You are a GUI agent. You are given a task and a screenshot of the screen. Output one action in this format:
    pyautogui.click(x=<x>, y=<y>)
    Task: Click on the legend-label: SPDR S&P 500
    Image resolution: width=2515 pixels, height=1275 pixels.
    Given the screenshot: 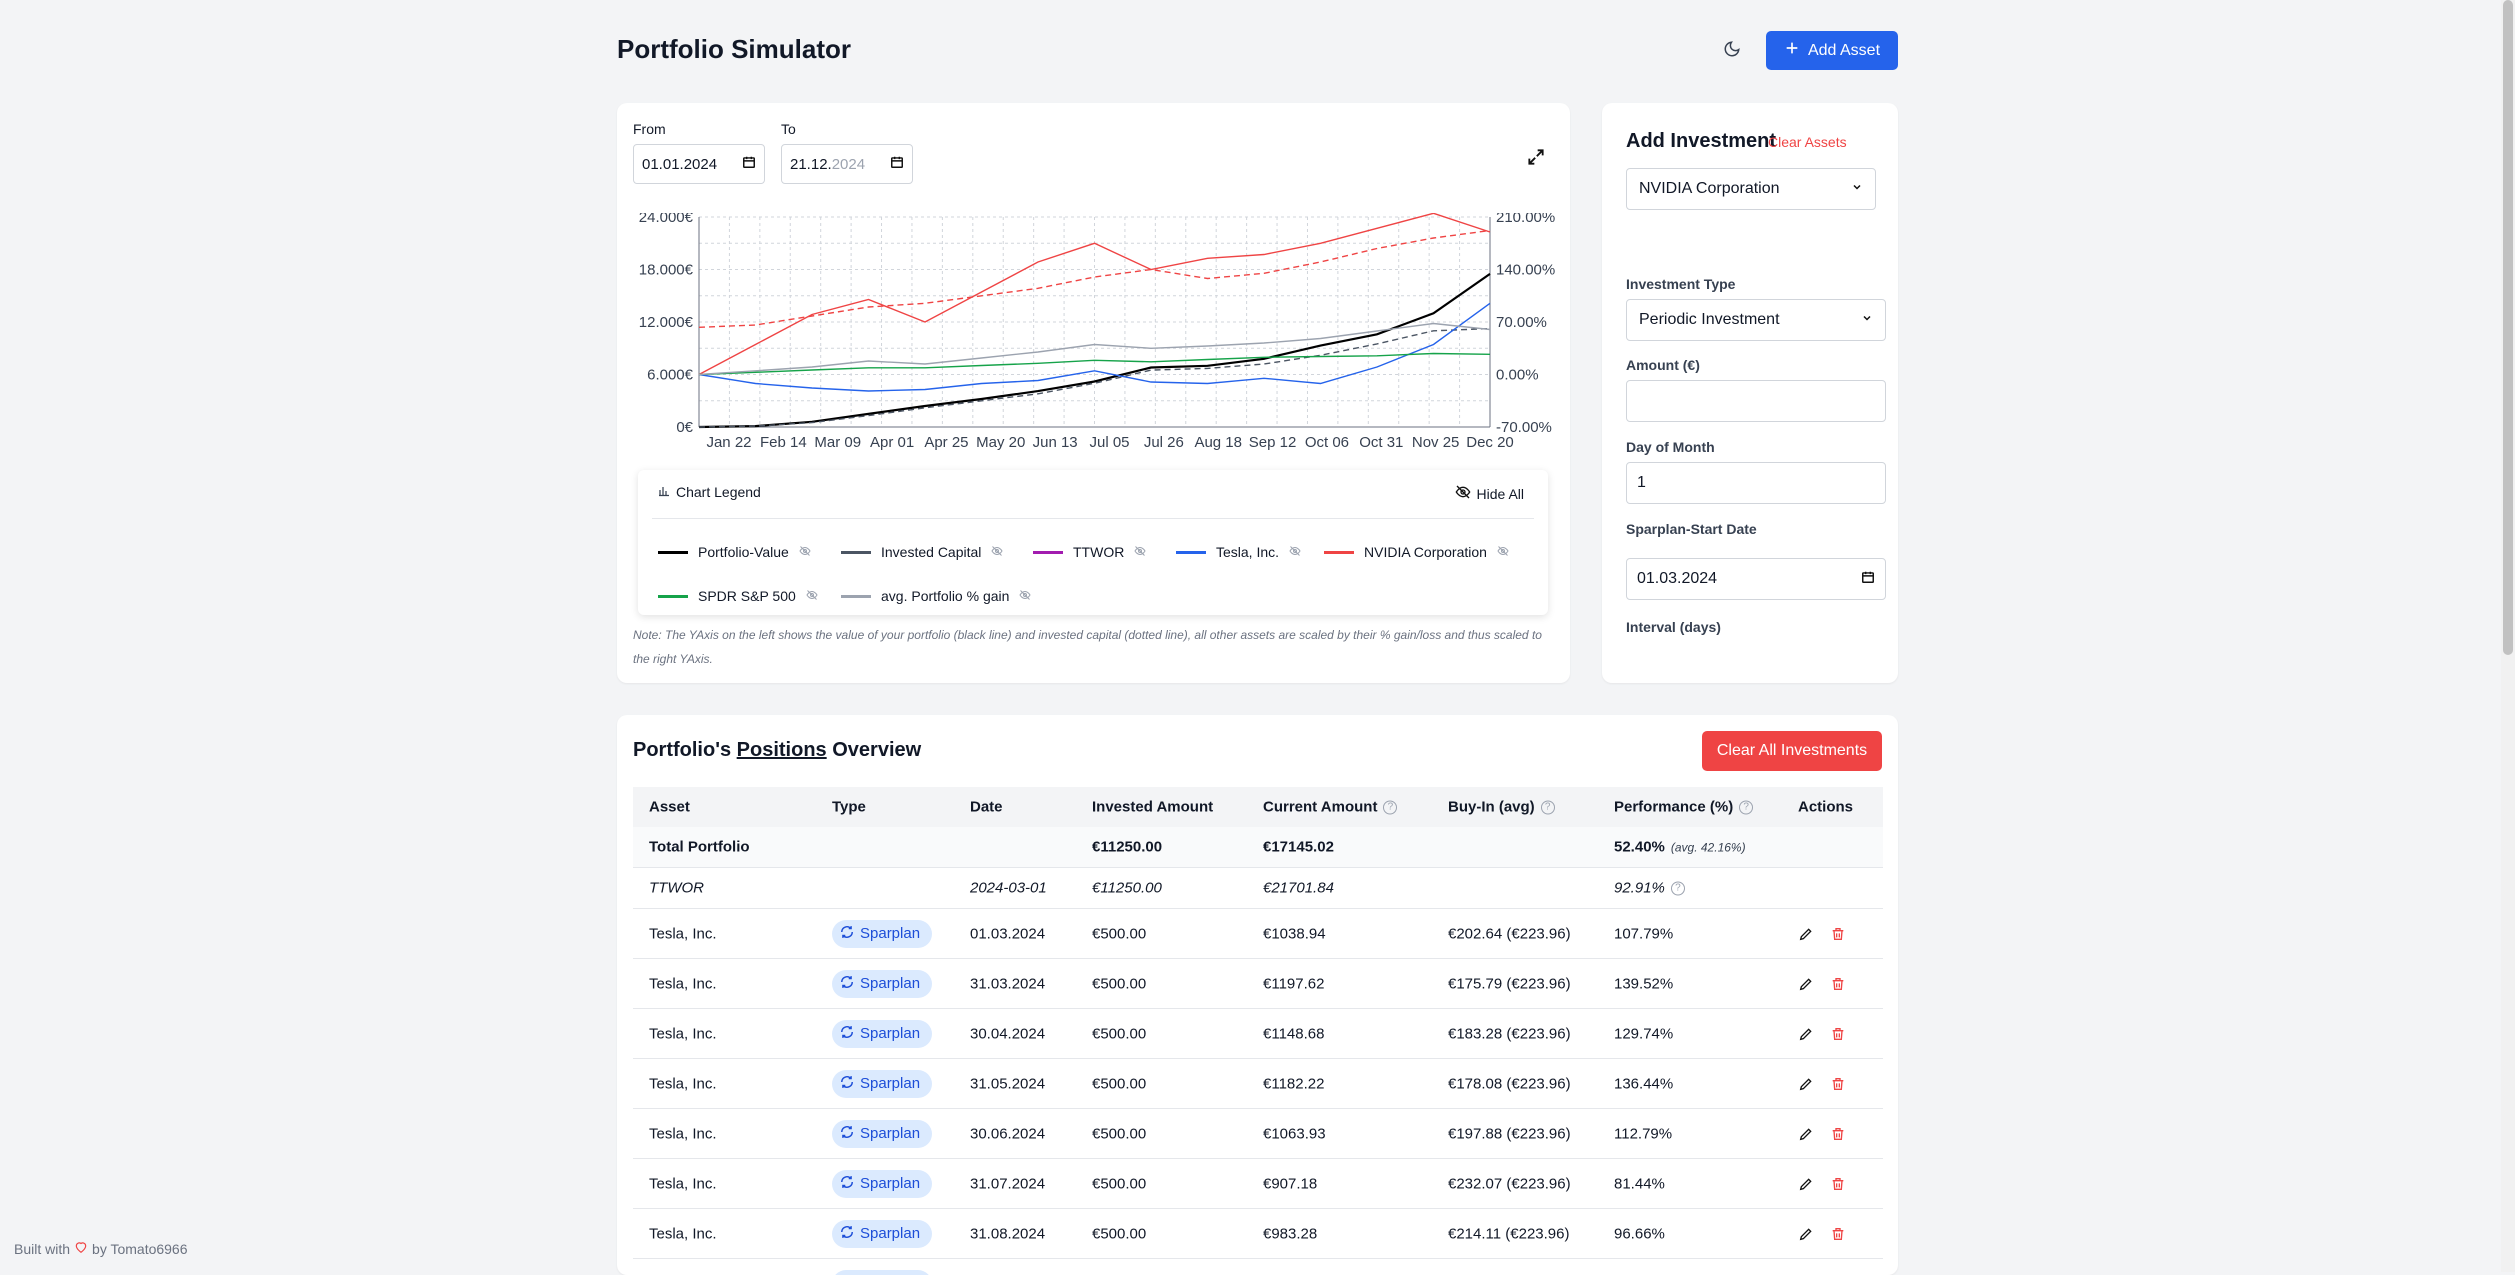 What is the action you would take?
    pyautogui.click(x=747, y=596)
    